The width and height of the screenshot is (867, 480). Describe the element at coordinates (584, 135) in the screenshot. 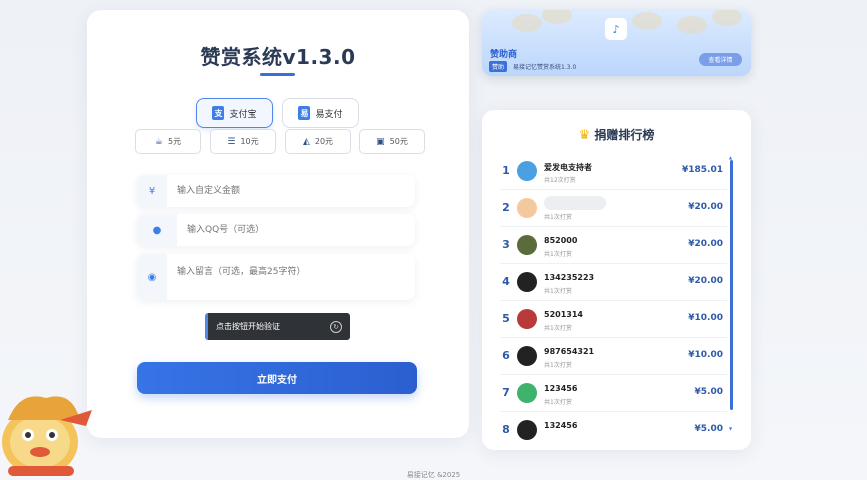

I see `crown-icon: ♛` at that location.